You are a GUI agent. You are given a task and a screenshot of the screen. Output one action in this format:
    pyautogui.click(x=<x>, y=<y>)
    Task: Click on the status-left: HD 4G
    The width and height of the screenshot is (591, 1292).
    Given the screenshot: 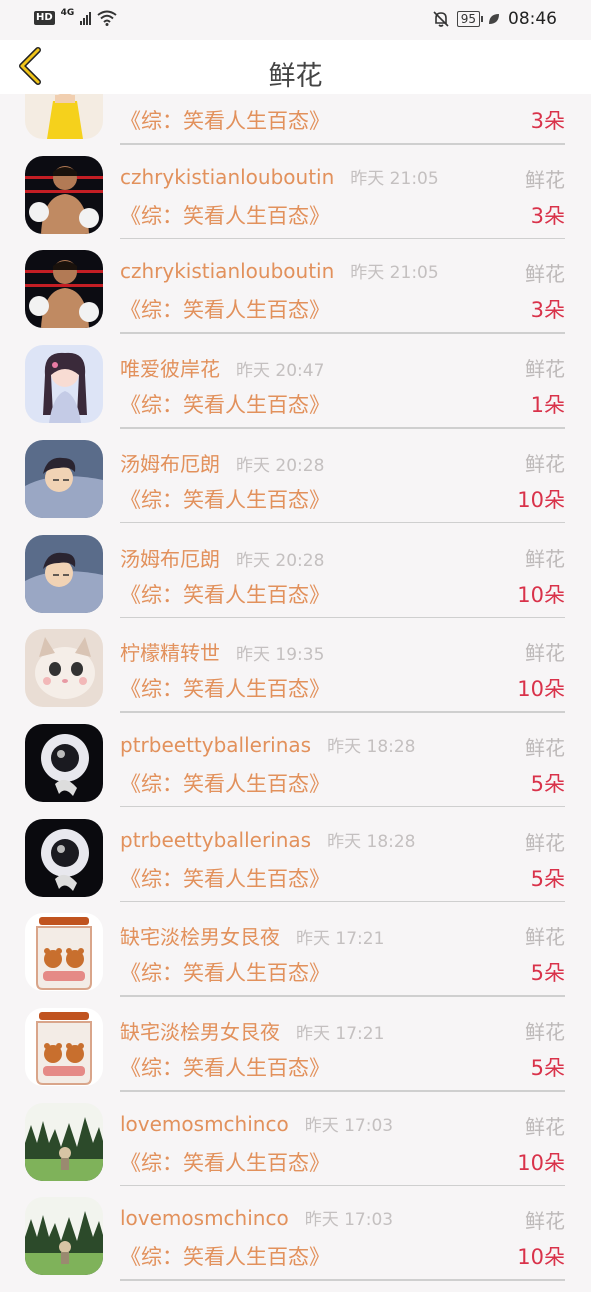 What is the action you would take?
    pyautogui.click(x=75, y=17)
    